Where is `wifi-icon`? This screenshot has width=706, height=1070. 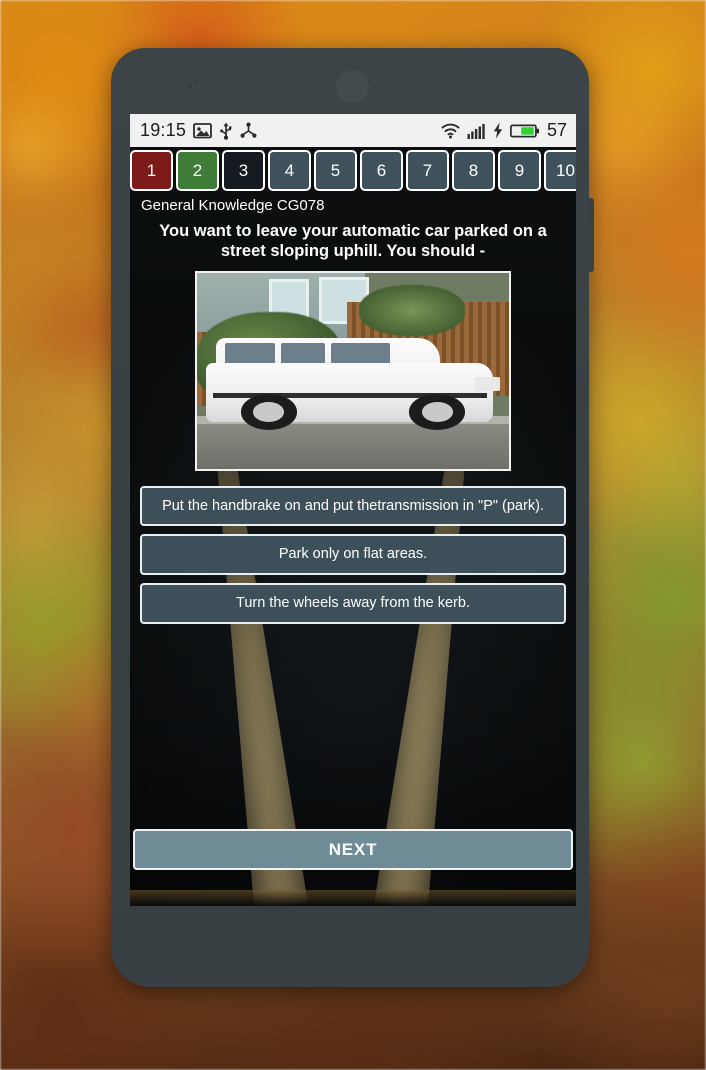 wifi-icon is located at coordinates (450, 130).